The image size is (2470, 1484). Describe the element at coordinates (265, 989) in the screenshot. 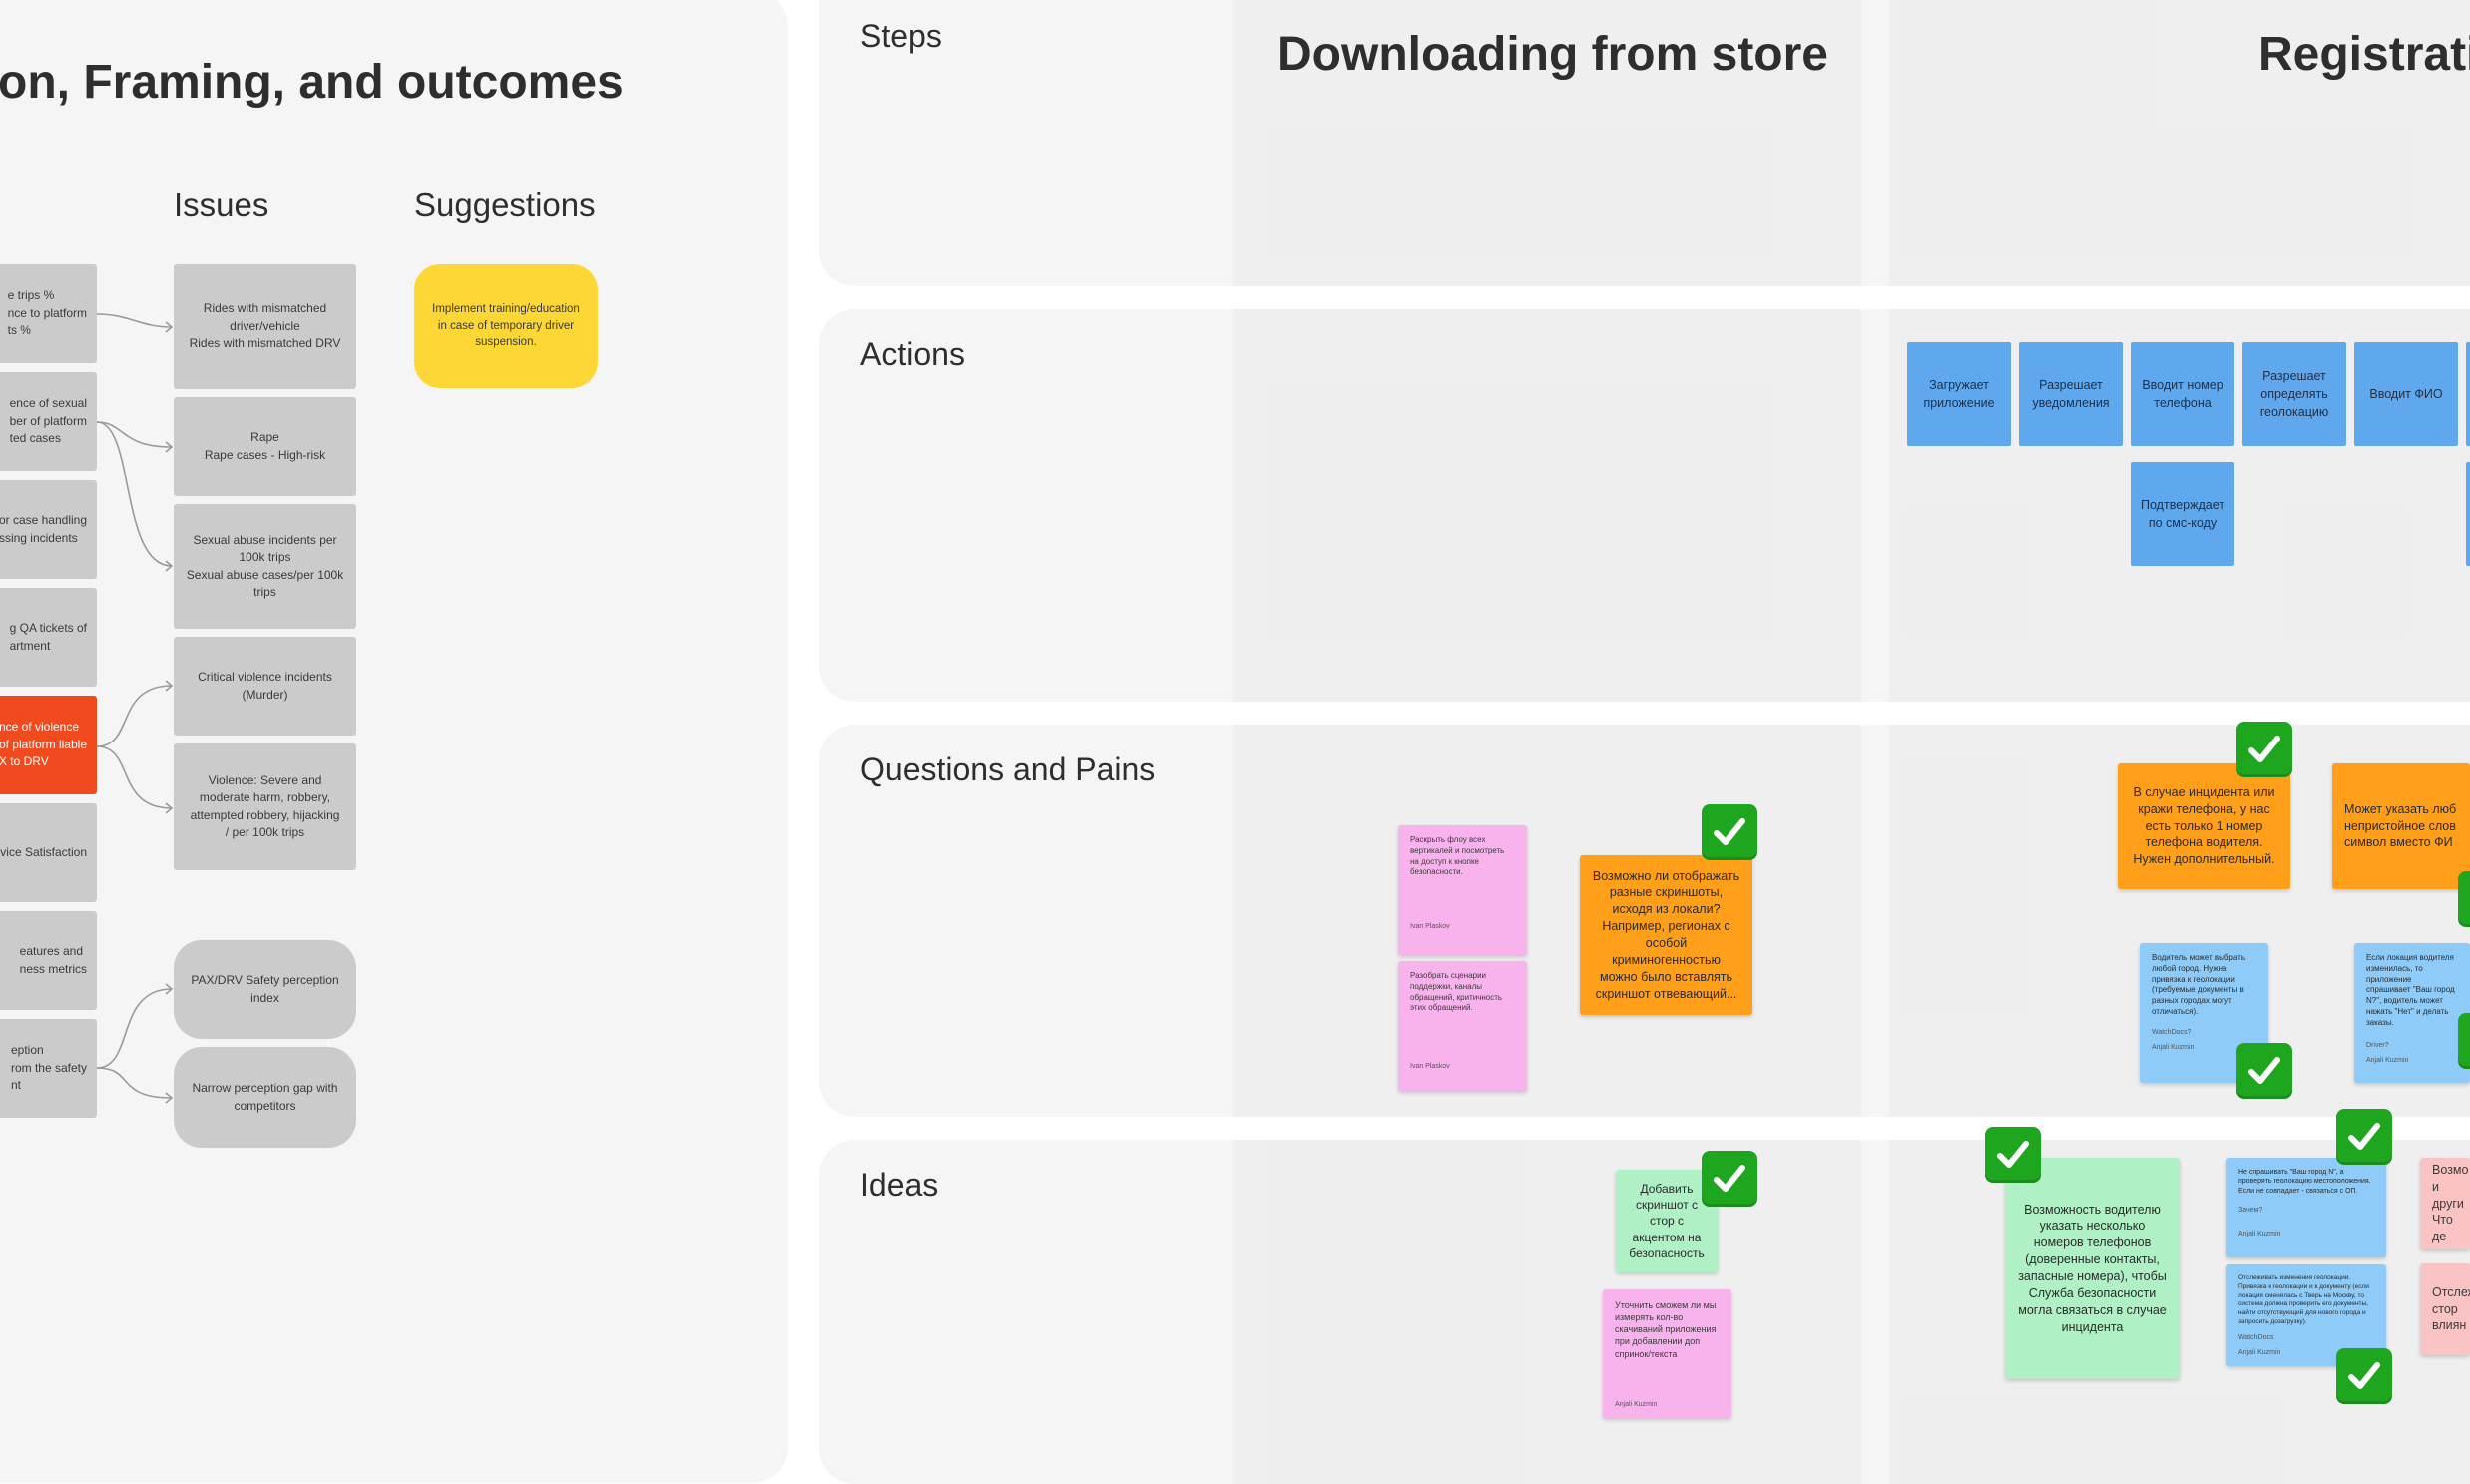

I see `issue-card: PAX/DRV Safety perception index` at that location.